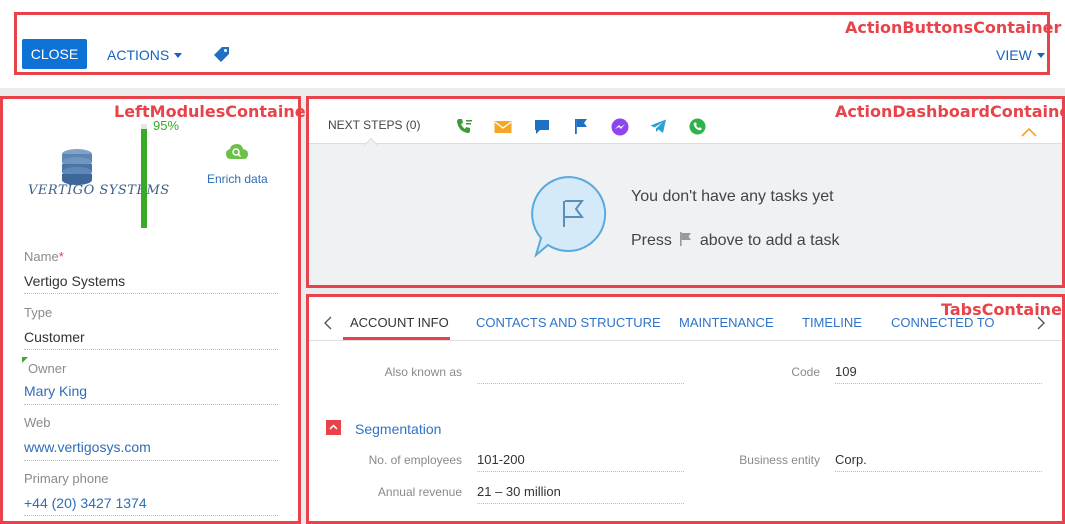 This screenshot has width=1065, height=524. I want to click on company-logo-text: VERTIGO SYSTEMS, so click(99, 190).